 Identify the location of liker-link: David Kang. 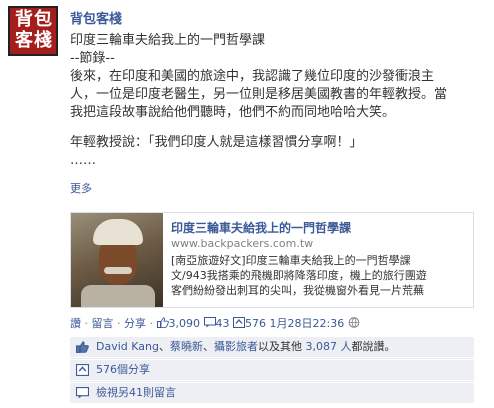
(127, 346).